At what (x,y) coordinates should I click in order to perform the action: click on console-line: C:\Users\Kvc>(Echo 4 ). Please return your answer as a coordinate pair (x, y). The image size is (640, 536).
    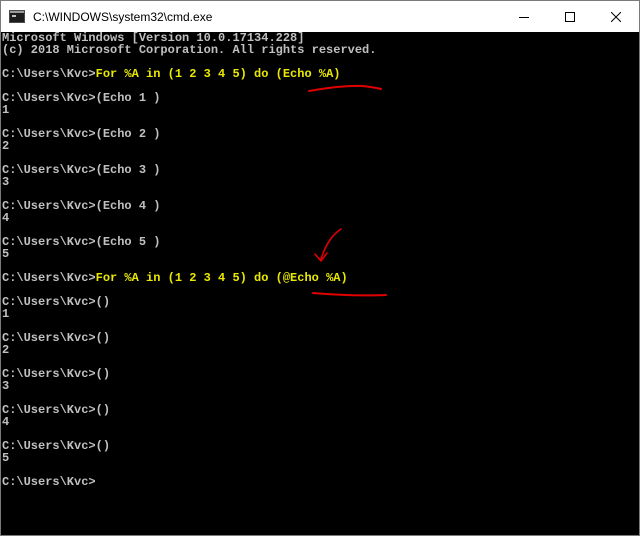
    Looking at the image, I should click on (311, 206).